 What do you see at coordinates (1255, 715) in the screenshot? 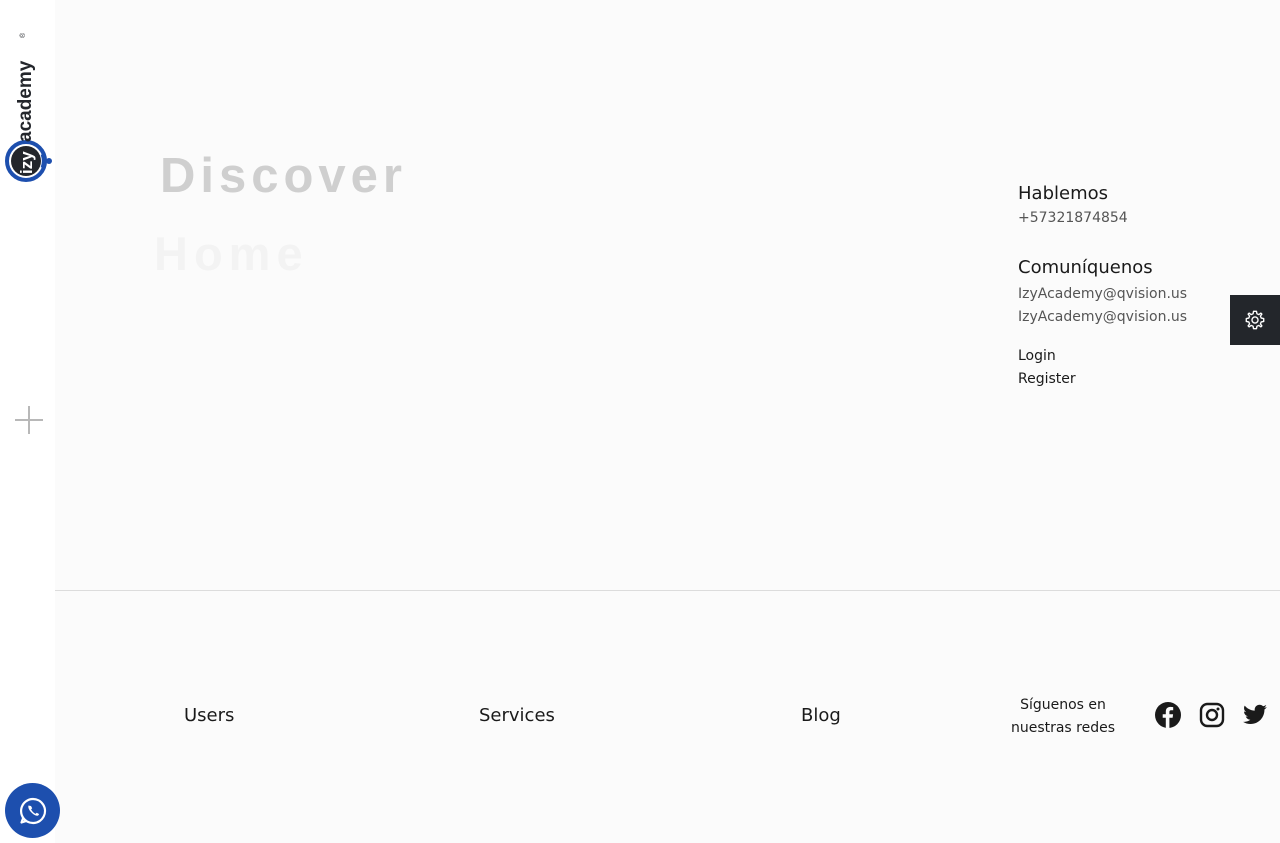
I see `twitter-icon` at bounding box center [1255, 715].